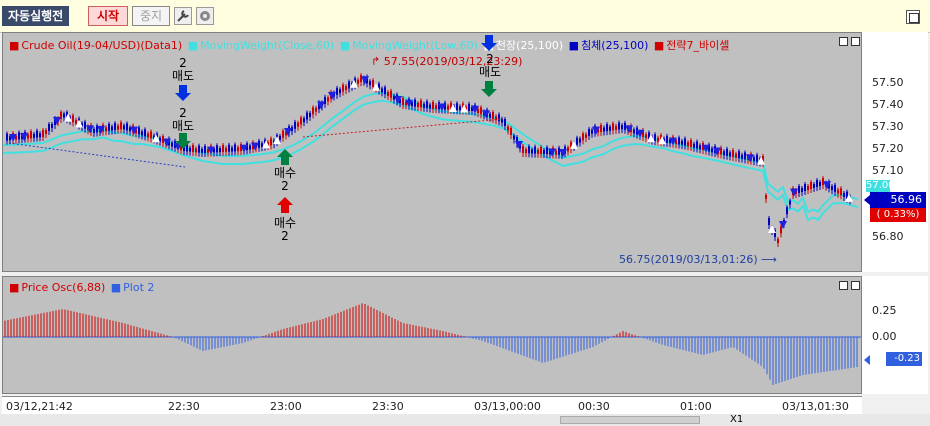 The width and height of the screenshot is (930, 426). What do you see at coordinates (286, 406) in the screenshot?
I see `time-tick: 23:00` at bounding box center [286, 406].